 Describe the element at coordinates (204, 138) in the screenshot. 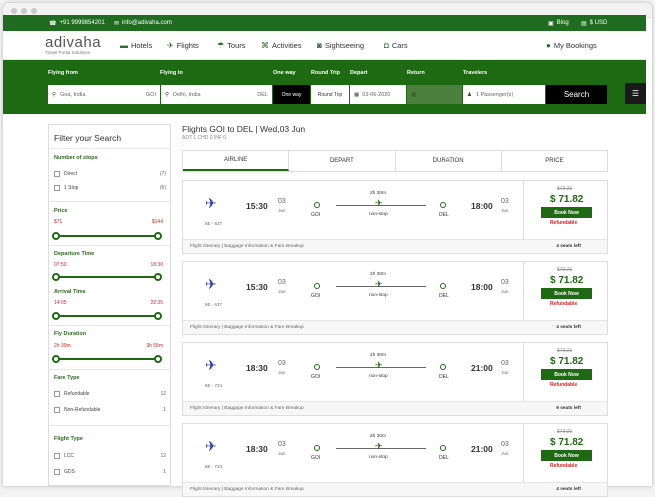

I see `passenger-summary: ADT 1 CHD 0 INF 0` at that location.